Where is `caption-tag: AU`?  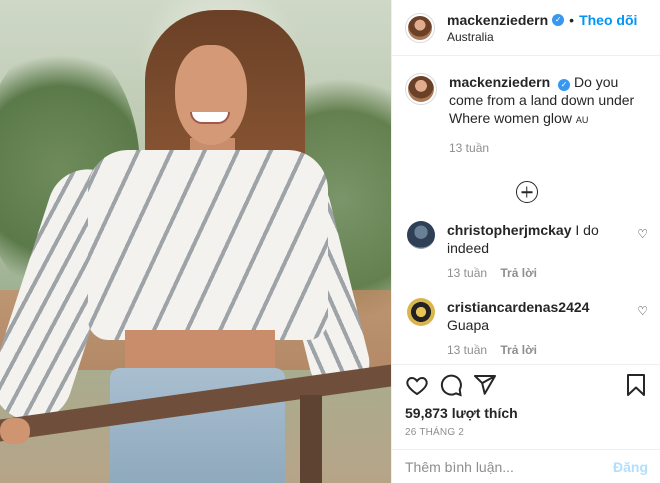
caption-tag: AU is located at coordinates (582, 120).